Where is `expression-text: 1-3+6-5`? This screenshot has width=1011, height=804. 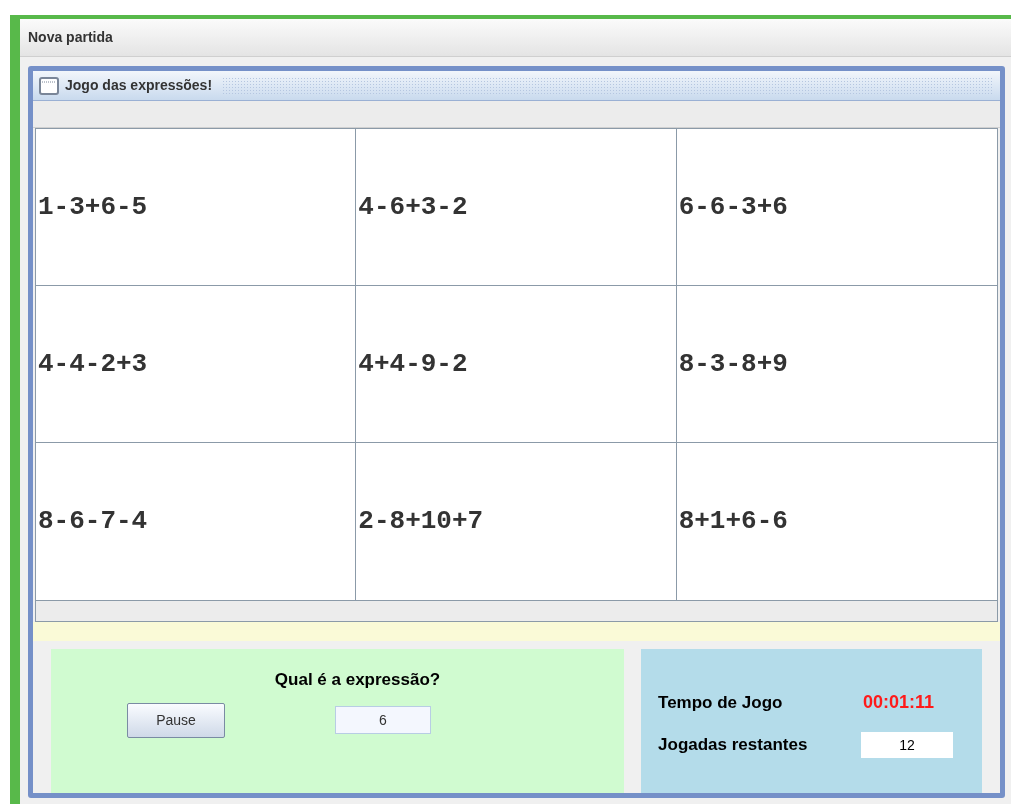 expression-text: 1-3+6-5 is located at coordinates (93, 207).